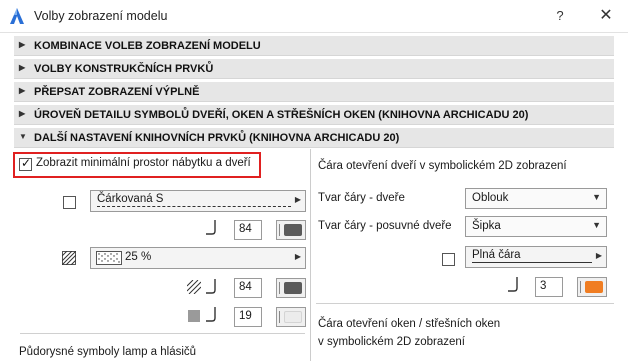  Describe the element at coordinates (248, 288) in the screenshot. I see `fill-pen-number-input: 84` at that location.